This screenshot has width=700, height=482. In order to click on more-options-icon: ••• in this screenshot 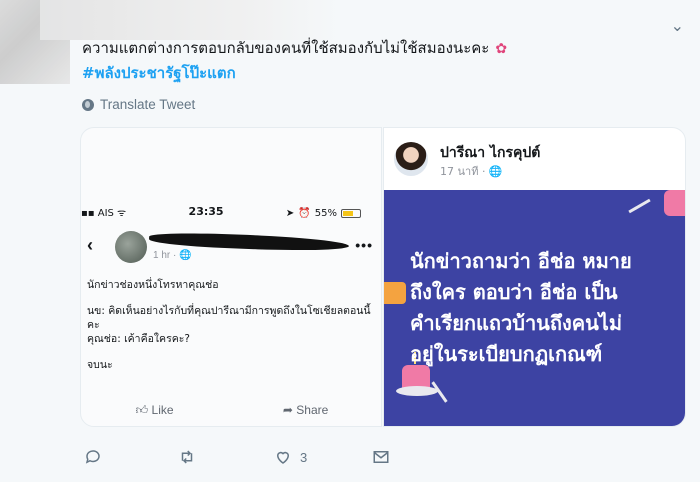, I will do `click(364, 245)`.